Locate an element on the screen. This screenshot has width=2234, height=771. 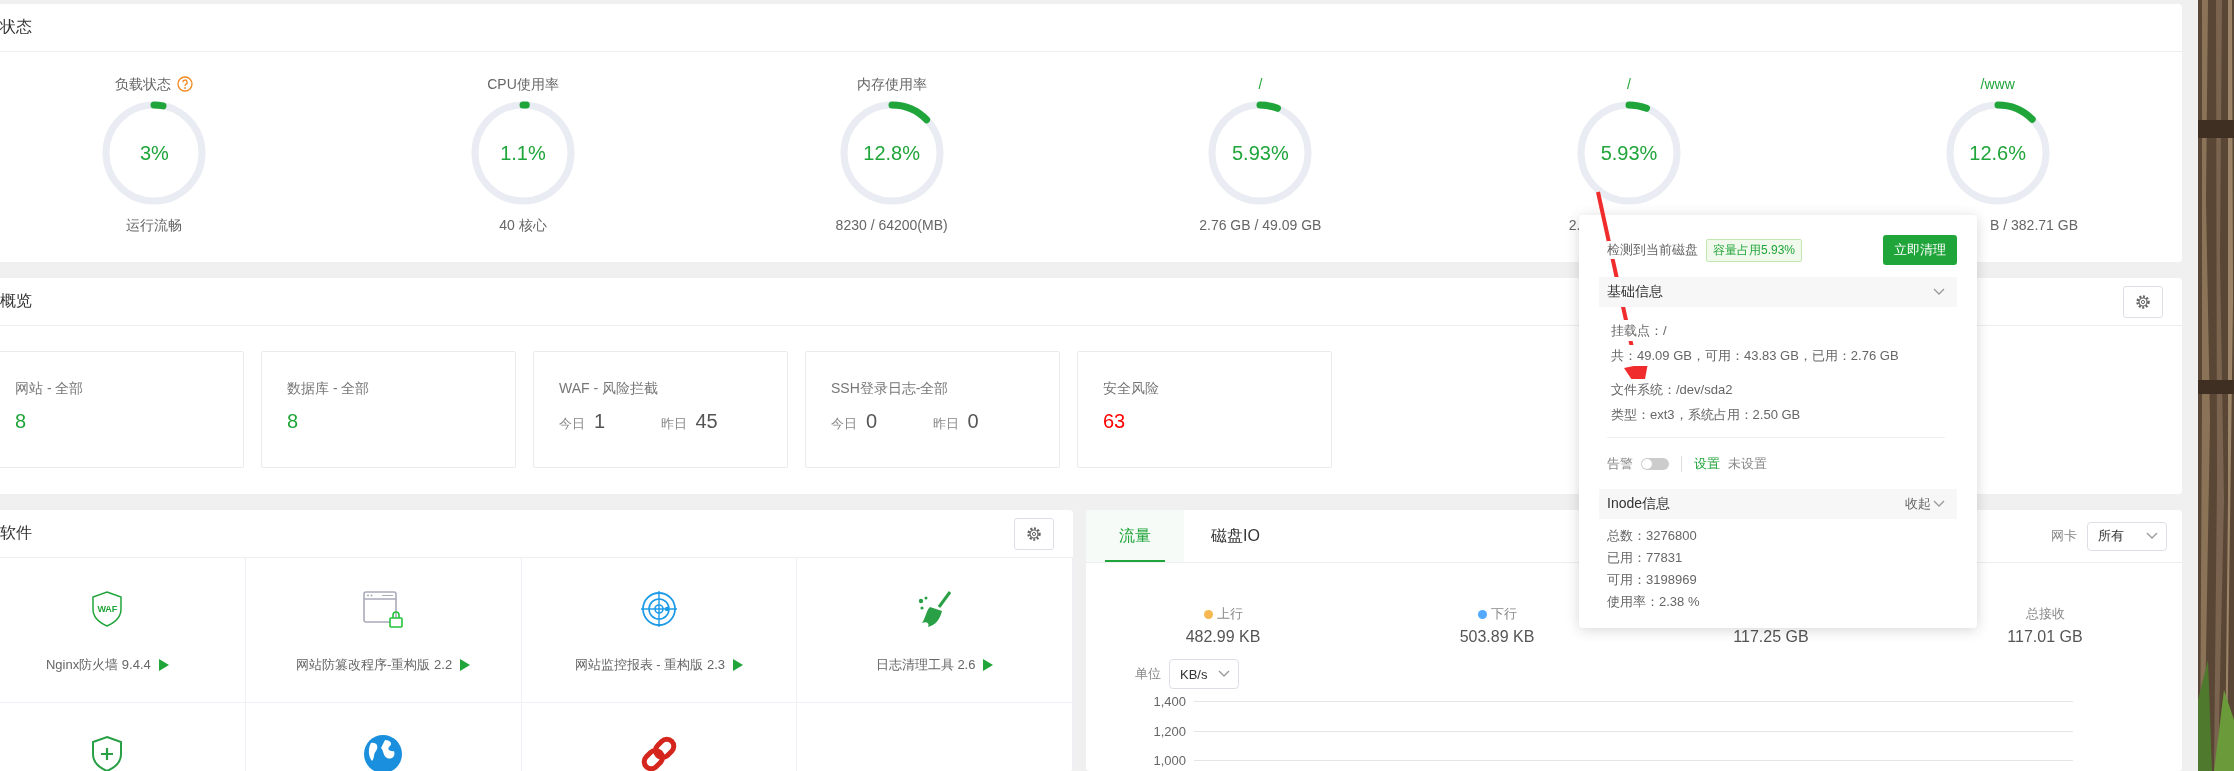
card-value: 63 is located at coordinates (1114, 421).